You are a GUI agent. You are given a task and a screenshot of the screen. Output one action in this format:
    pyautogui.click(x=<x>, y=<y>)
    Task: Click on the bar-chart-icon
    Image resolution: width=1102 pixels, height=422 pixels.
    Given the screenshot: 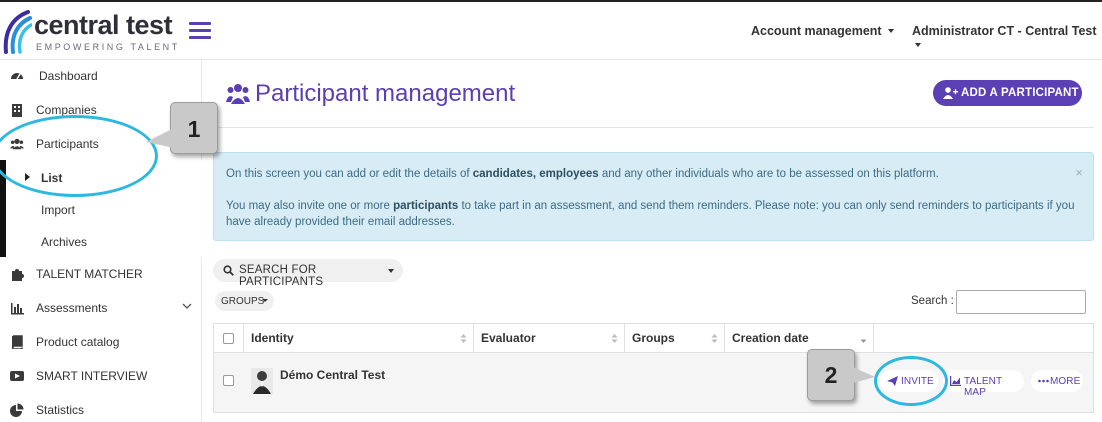 What is the action you would take?
    pyautogui.click(x=17, y=309)
    